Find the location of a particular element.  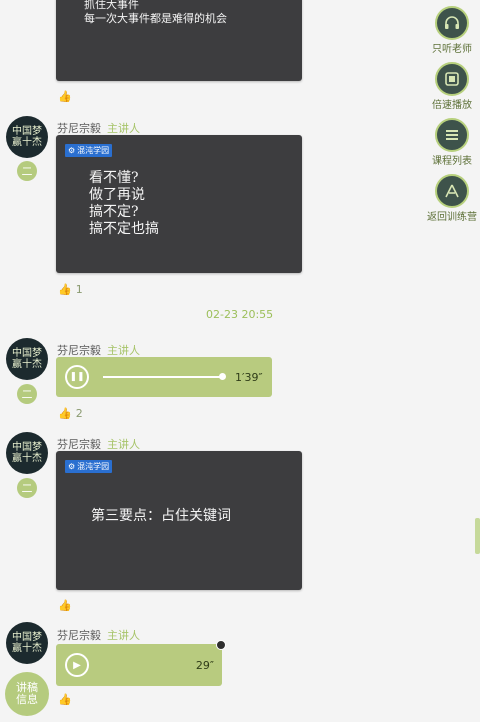

sidebar-label: 只听老师 is located at coordinates (452, 49).